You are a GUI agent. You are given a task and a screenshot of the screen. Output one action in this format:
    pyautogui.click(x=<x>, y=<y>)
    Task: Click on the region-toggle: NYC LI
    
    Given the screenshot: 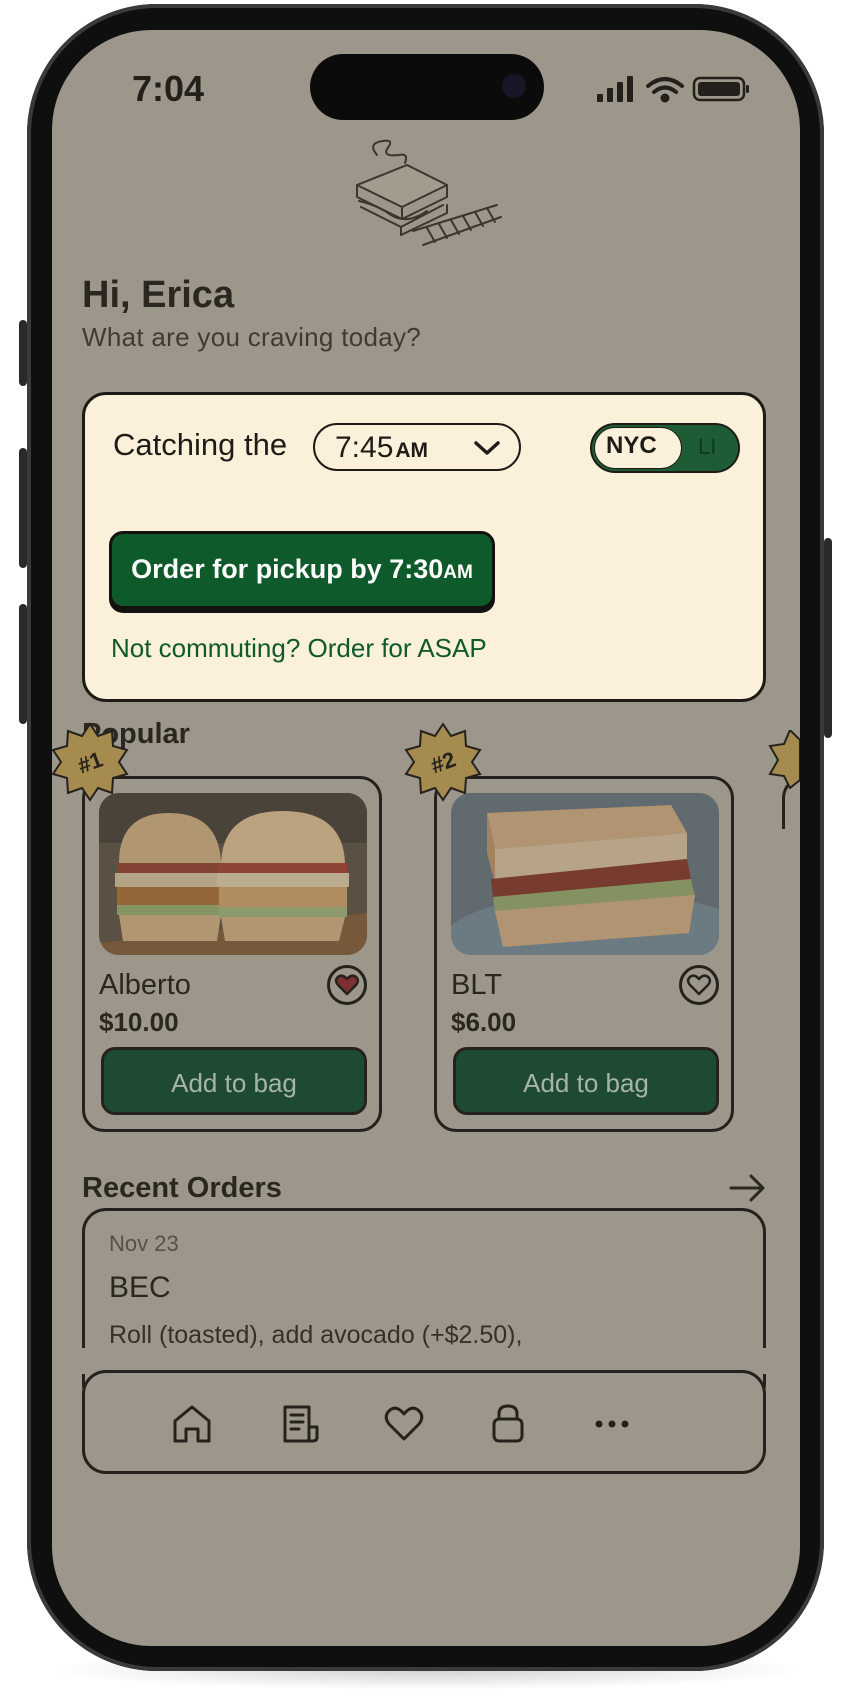 What is the action you would take?
    pyautogui.click(x=665, y=448)
    